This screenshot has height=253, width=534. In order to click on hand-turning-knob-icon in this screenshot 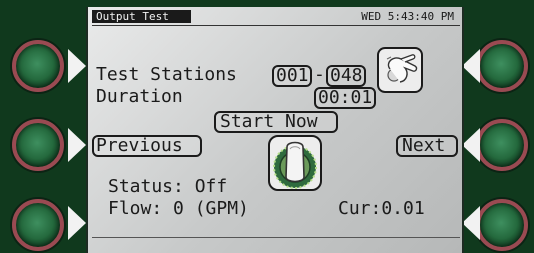, I will do `click(400, 70)`.